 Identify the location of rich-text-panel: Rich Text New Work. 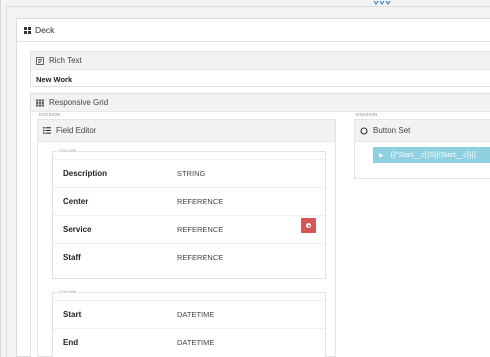
(260, 69).